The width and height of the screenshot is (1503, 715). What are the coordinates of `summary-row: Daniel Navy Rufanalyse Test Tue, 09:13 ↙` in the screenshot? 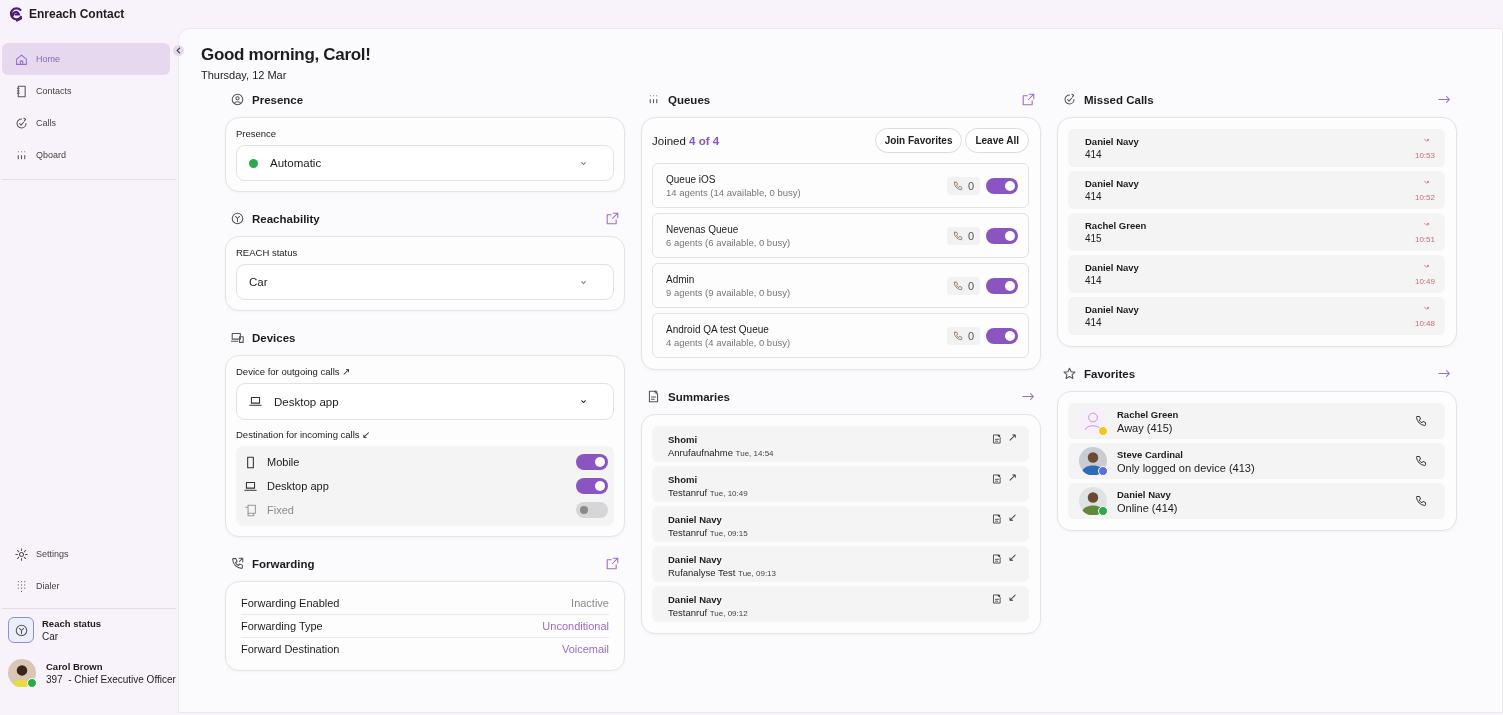 It's located at (840, 564).